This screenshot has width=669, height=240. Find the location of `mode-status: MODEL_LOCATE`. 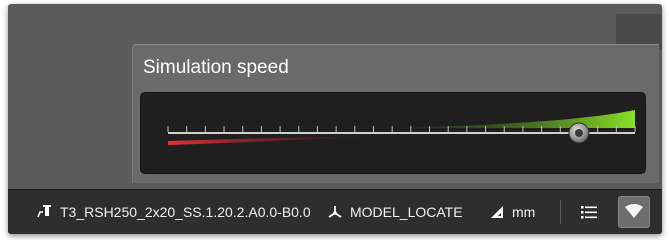

mode-status: MODEL_LOCATE is located at coordinates (394, 212).